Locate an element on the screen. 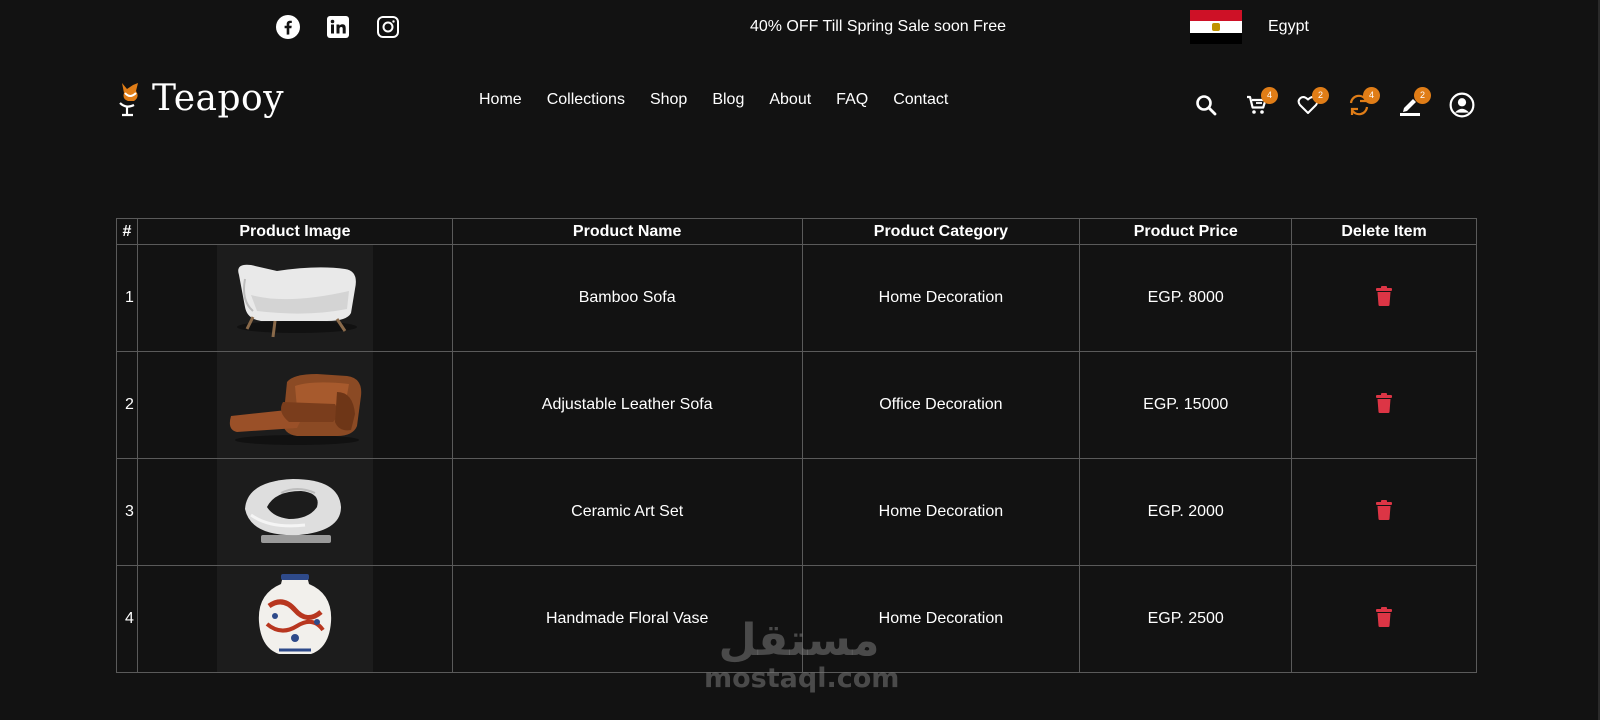 This screenshot has height=720, width=1600. product-category-cell: Office Decoration is located at coordinates (941, 405).